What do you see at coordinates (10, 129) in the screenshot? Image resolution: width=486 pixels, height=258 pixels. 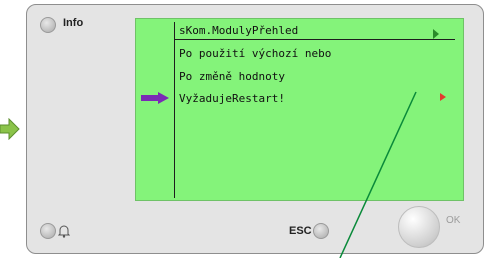 I see `side-arrow-icon` at bounding box center [10, 129].